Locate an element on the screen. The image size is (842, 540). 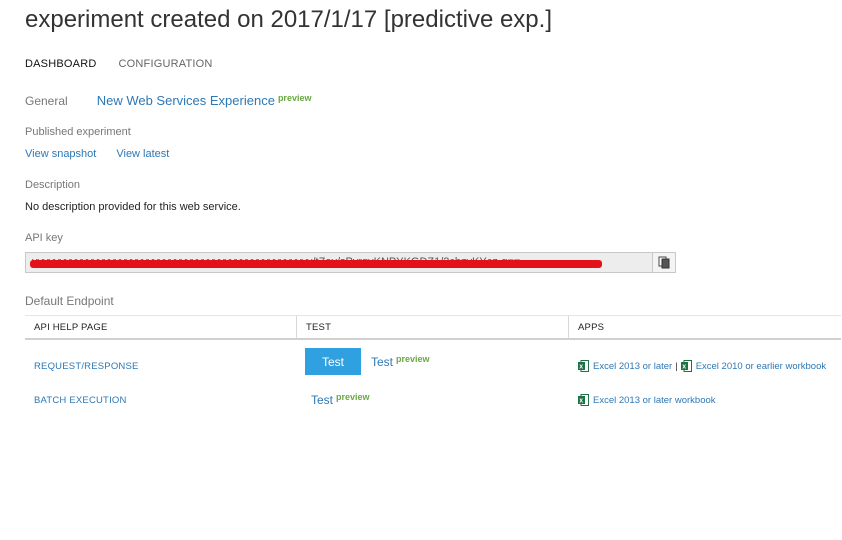
column-api-help-page: API HELP PAGE is located at coordinates (71, 327).